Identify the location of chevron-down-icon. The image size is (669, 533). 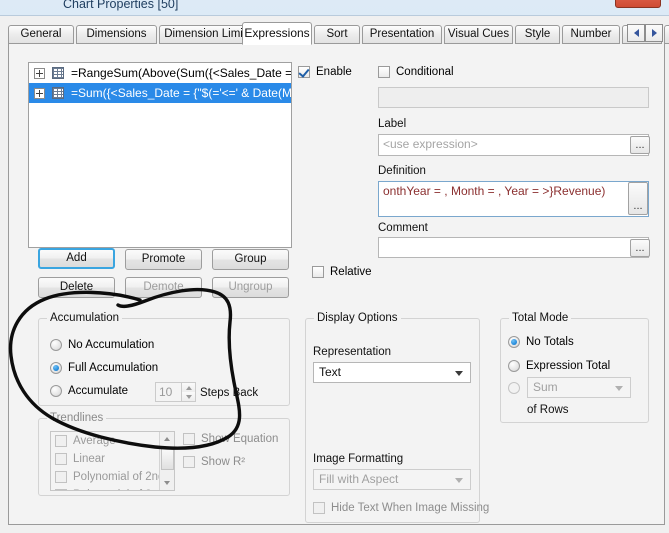
(619, 388).